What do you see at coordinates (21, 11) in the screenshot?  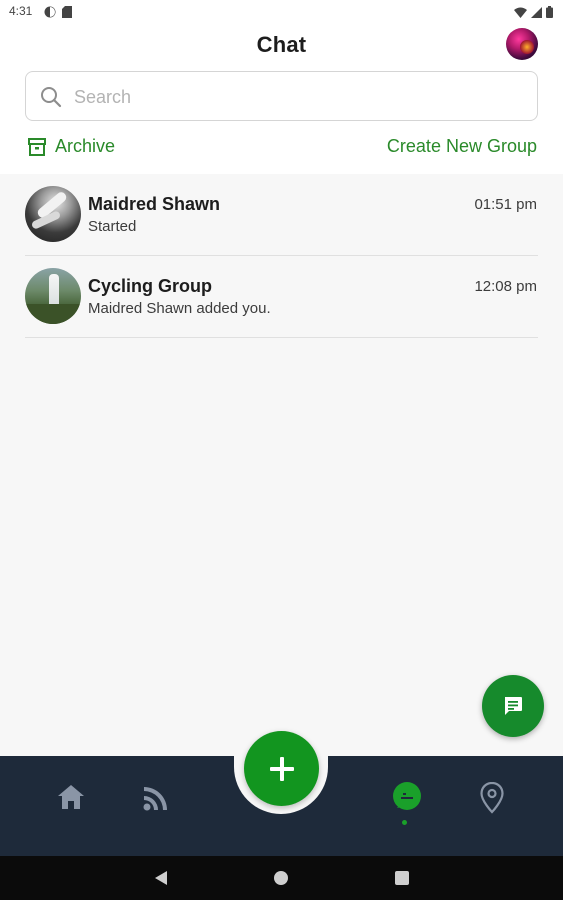 I see `status-time: 4:31` at bounding box center [21, 11].